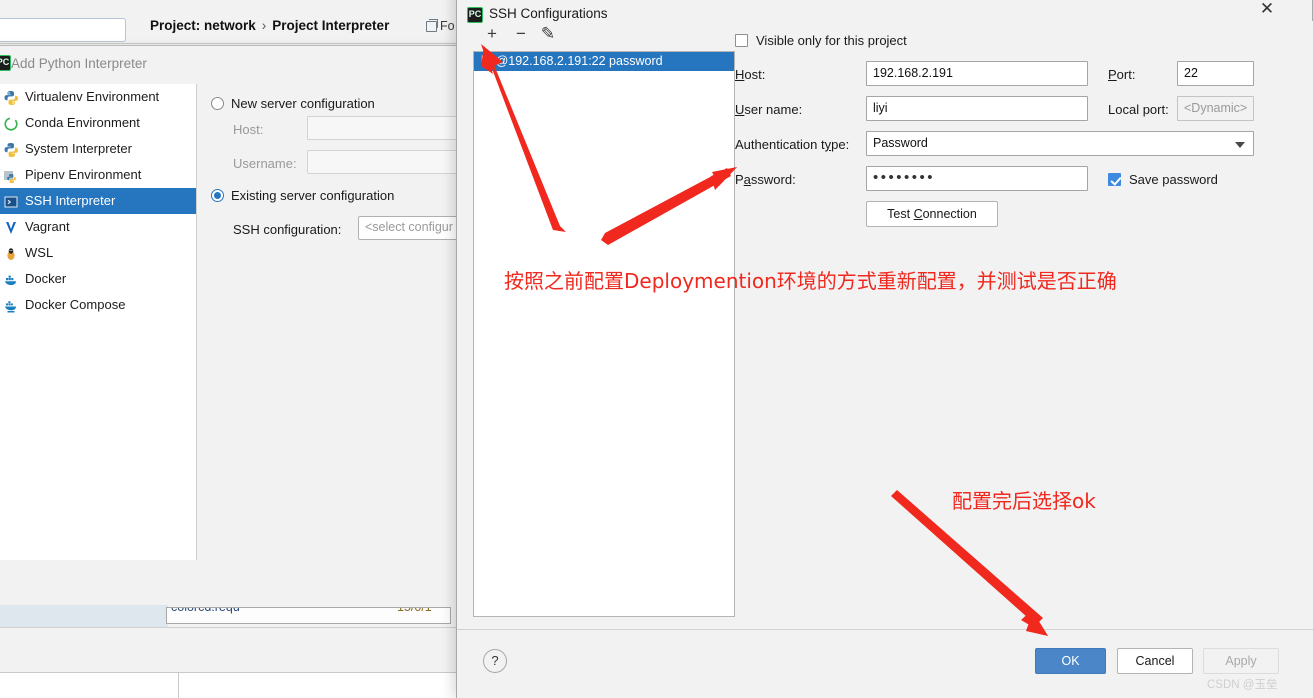 The image size is (1313, 698). I want to click on sidebar-item-label: Docker Compose, so click(75, 304).